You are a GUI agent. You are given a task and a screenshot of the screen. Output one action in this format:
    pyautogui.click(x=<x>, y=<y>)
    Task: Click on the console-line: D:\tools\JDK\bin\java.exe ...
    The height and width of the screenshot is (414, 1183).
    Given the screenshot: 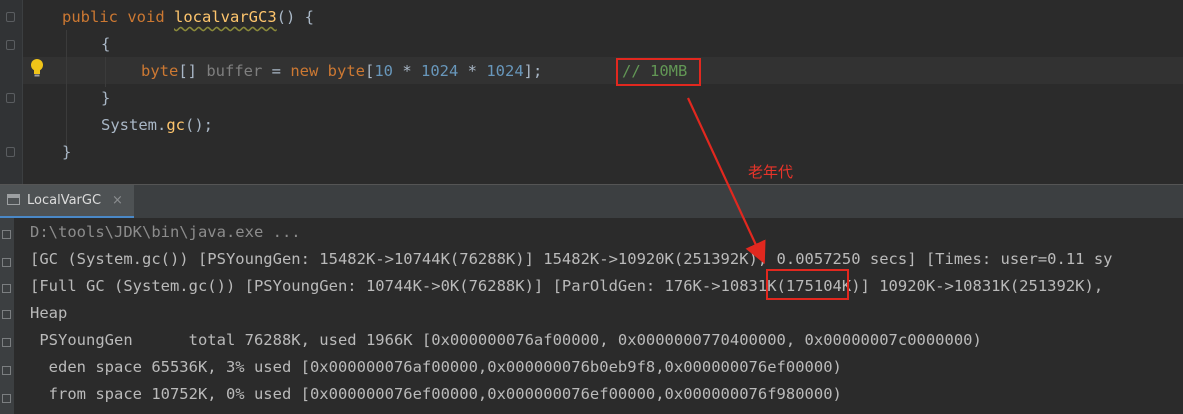 What is the action you would take?
    pyautogui.click(x=165, y=232)
    